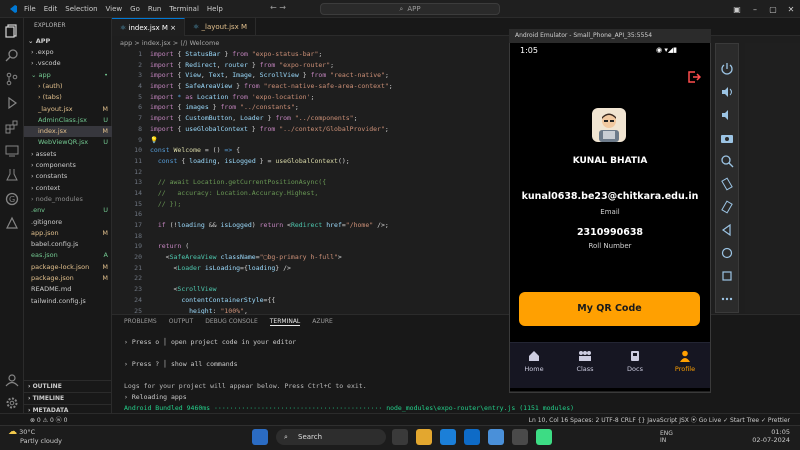 The height and width of the screenshot is (450, 800). I want to click on layout-icon: ▣, so click(737, 9).